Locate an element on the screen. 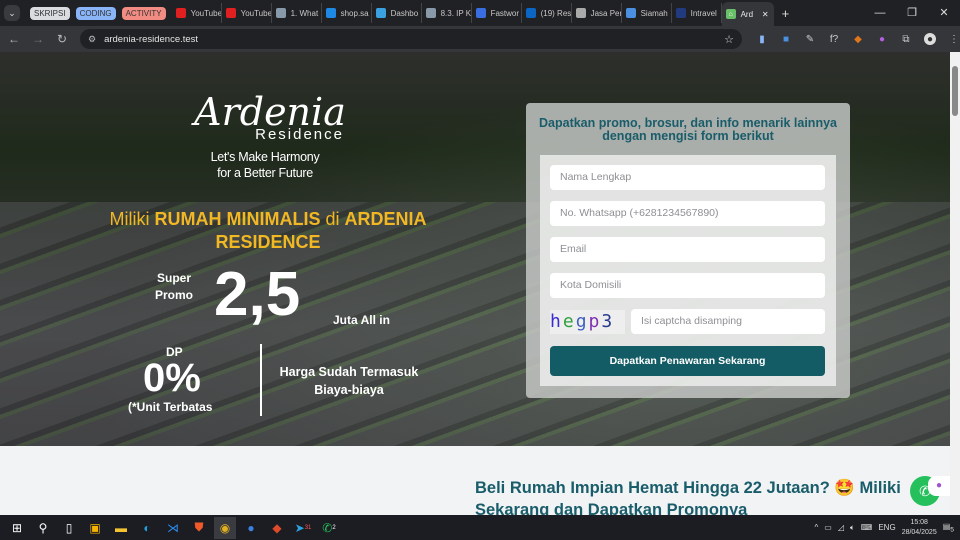 The image size is (960, 540). house-icon: ⌂ is located at coordinates (730, 14).